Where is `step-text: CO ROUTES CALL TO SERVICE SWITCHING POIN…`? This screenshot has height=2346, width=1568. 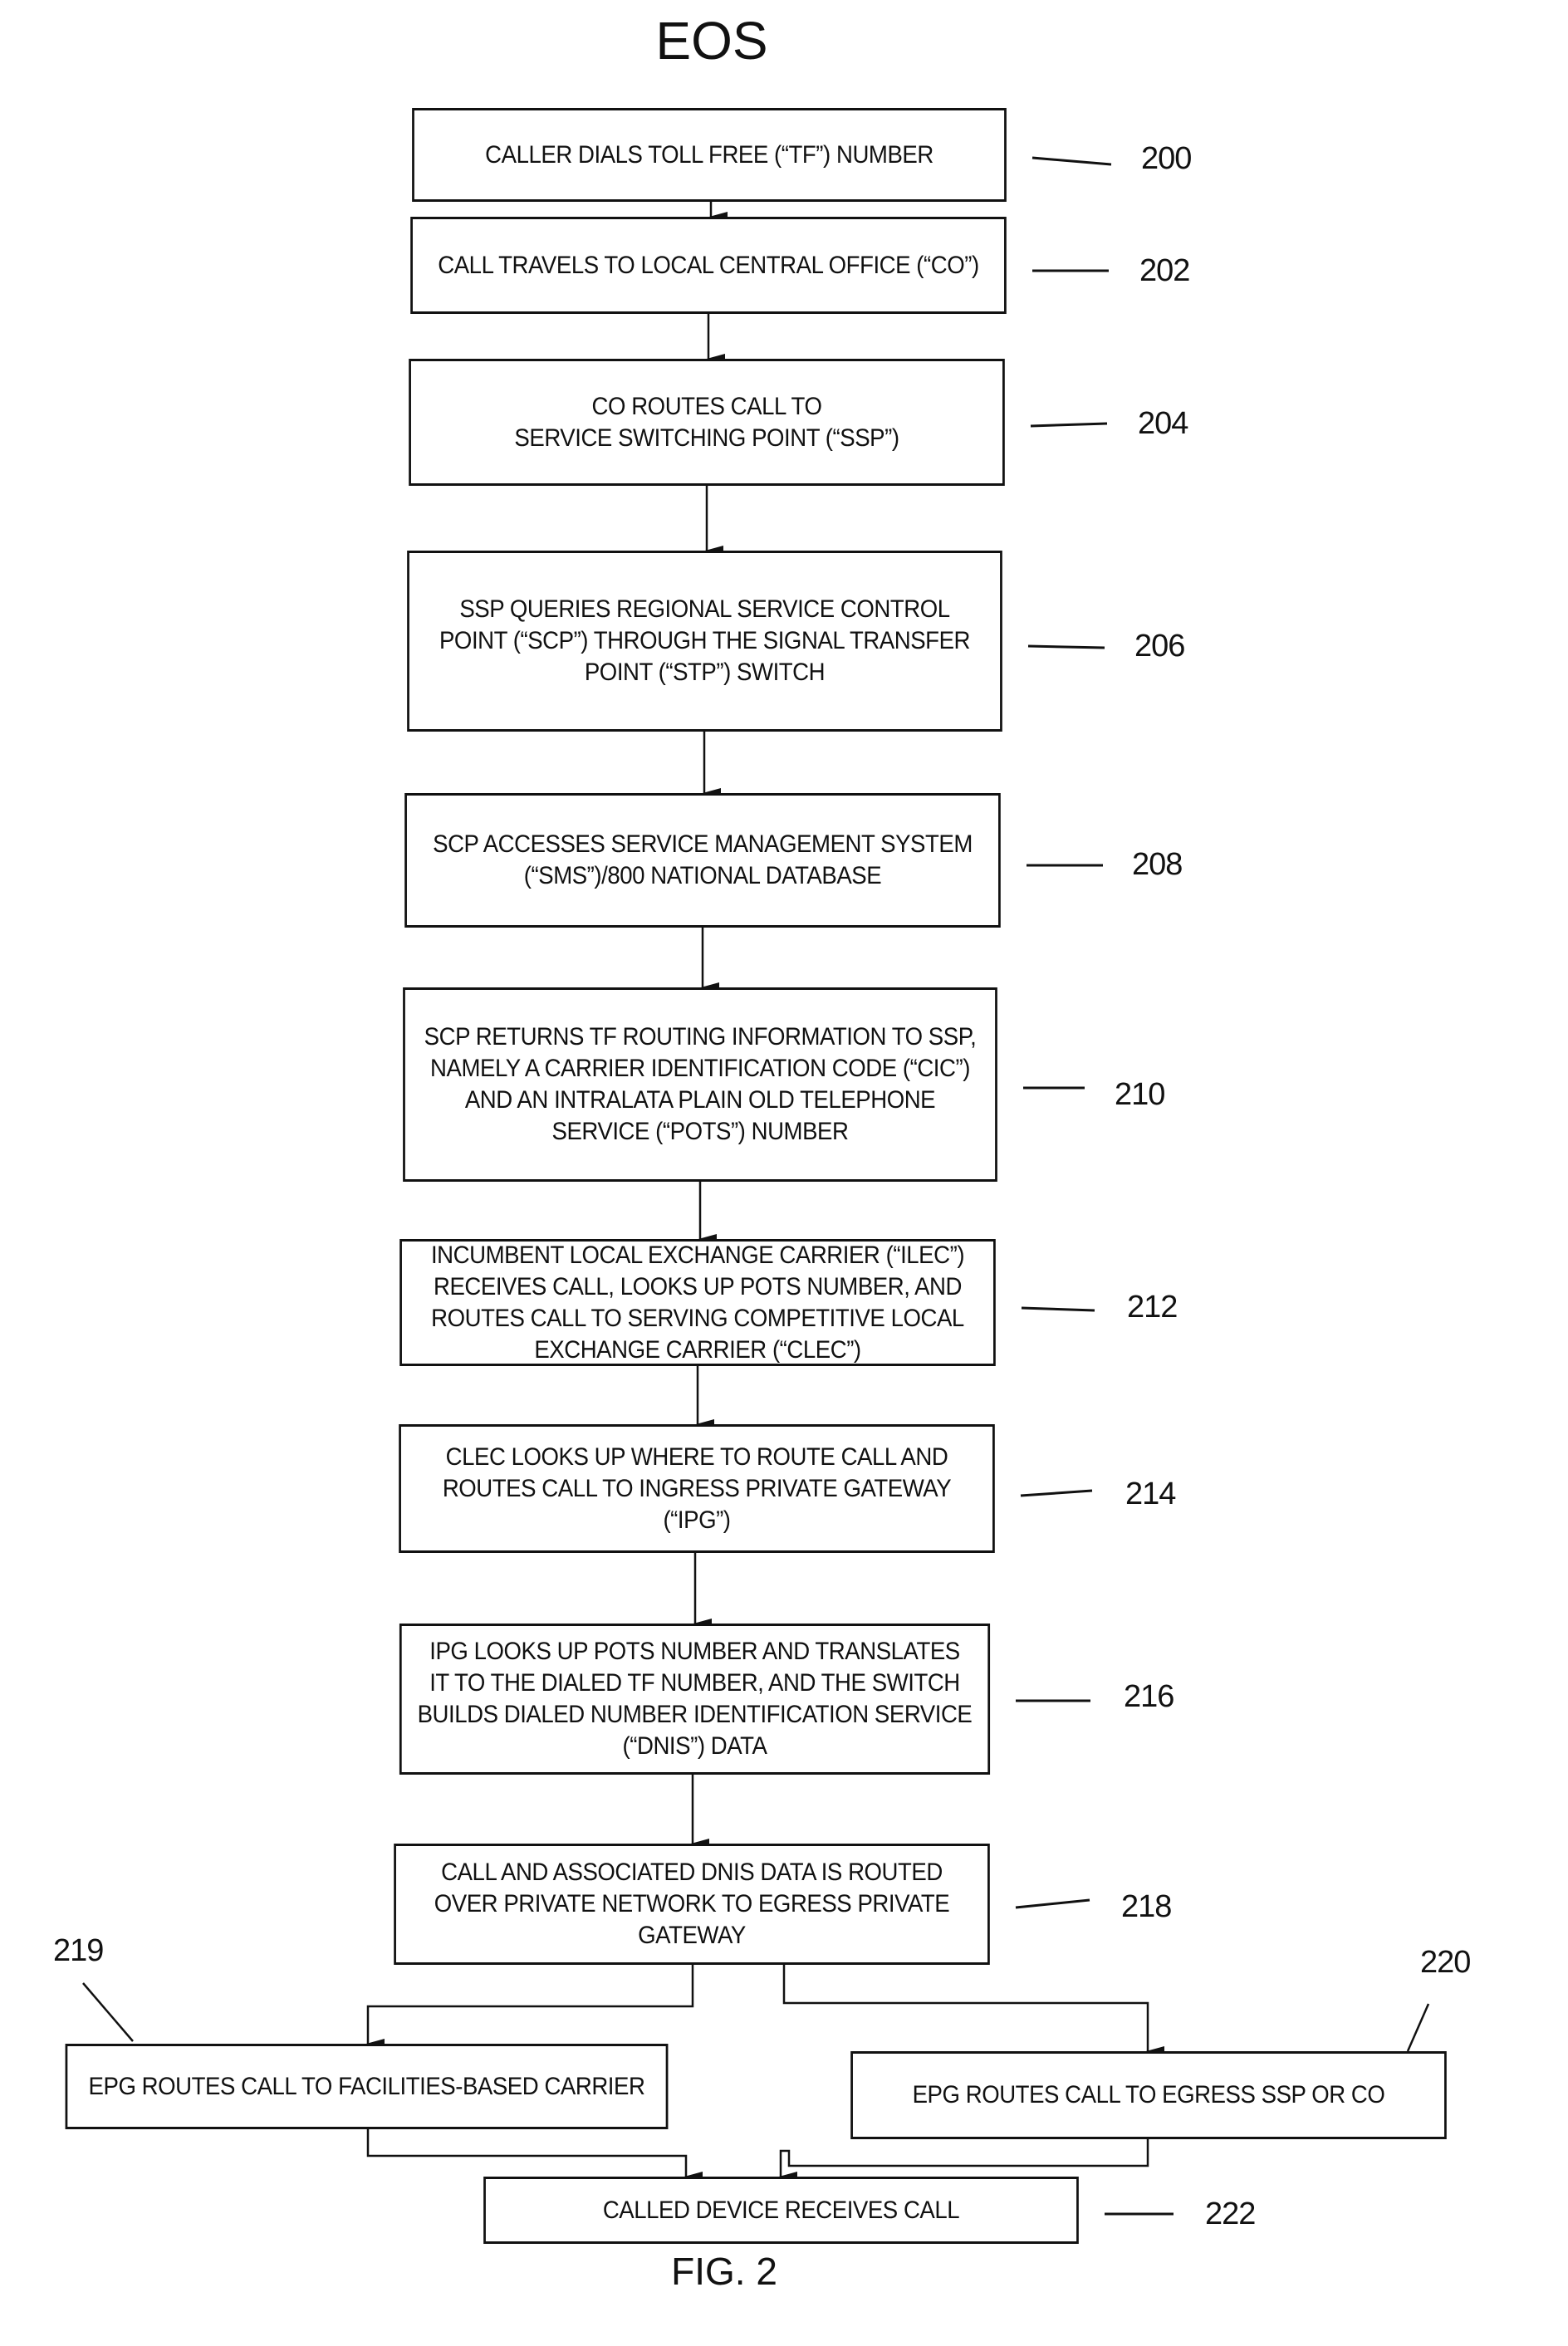 step-text: CO ROUTES CALL TO SERVICE SWITCHING POIN… is located at coordinates (706, 422).